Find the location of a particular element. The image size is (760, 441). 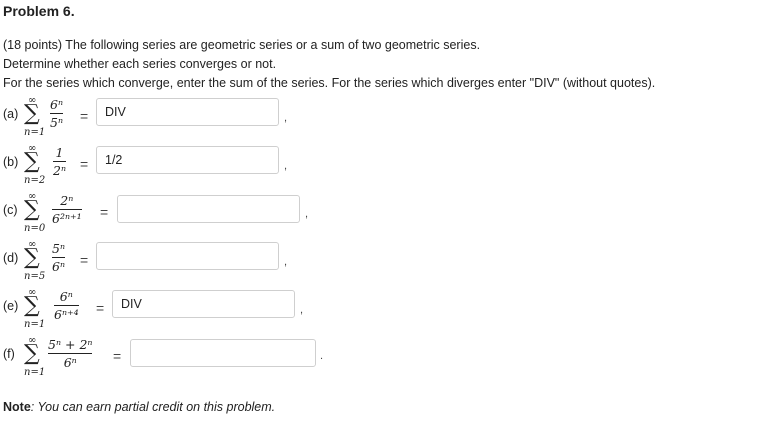

part-c-fraction: 2ⁿ 6²ⁿ⁺¹ is located at coordinates (67, 209).